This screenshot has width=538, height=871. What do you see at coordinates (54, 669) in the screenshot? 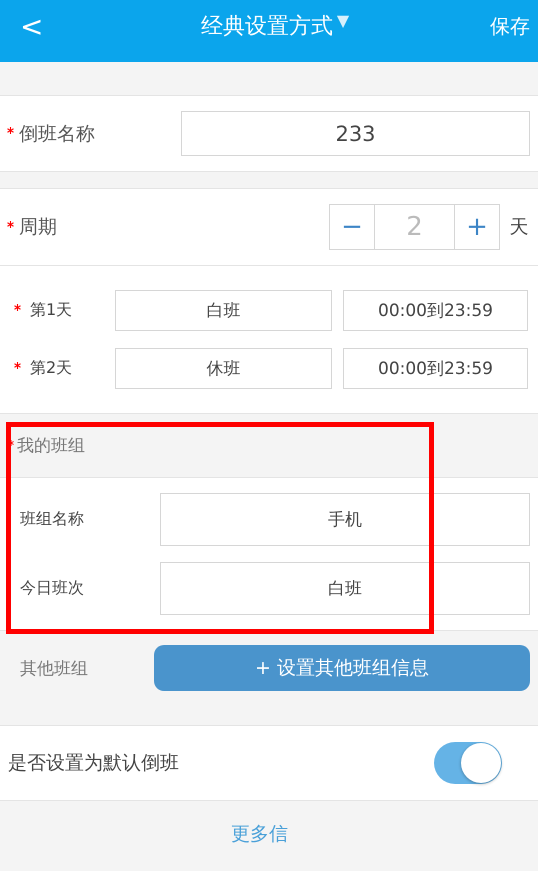
I see `field-label: 其他班组` at bounding box center [54, 669].